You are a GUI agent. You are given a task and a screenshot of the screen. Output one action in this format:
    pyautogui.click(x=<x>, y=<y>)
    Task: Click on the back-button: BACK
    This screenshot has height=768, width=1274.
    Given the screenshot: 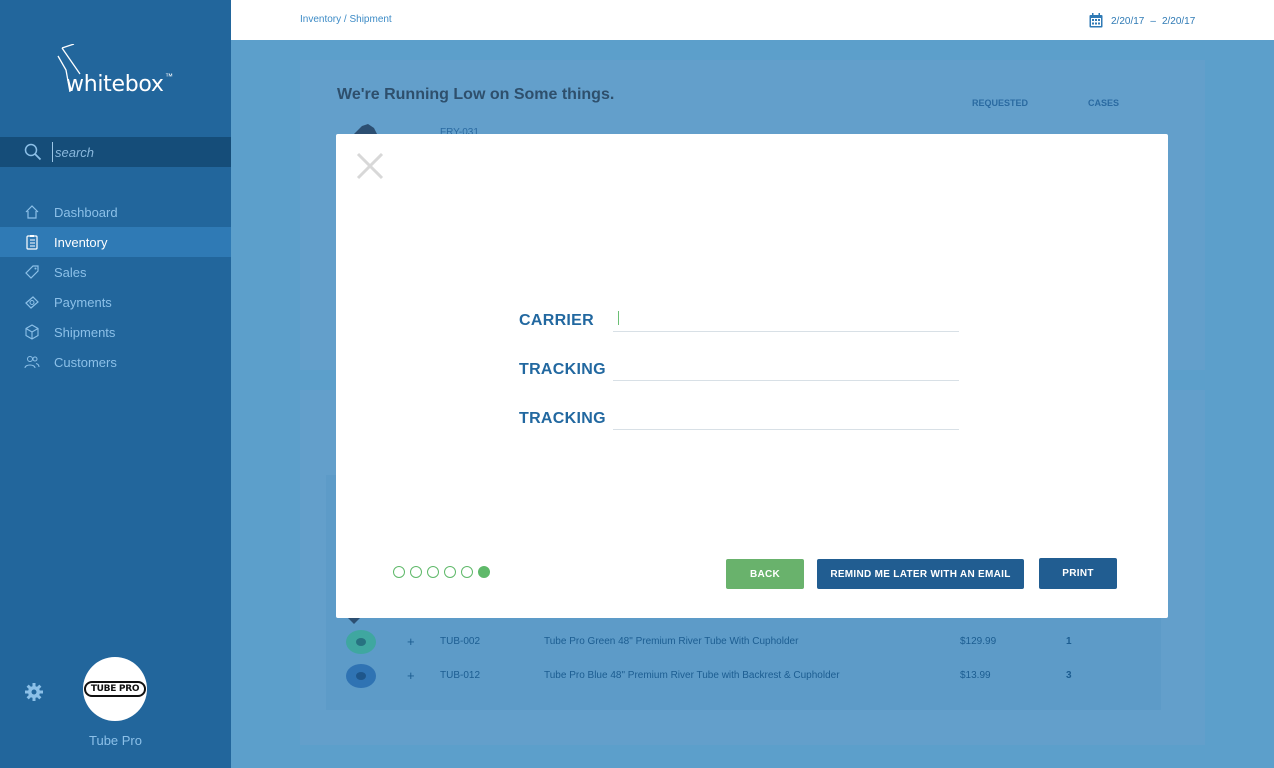 What is the action you would take?
    pyautogui.click(x=765, y=574)
    